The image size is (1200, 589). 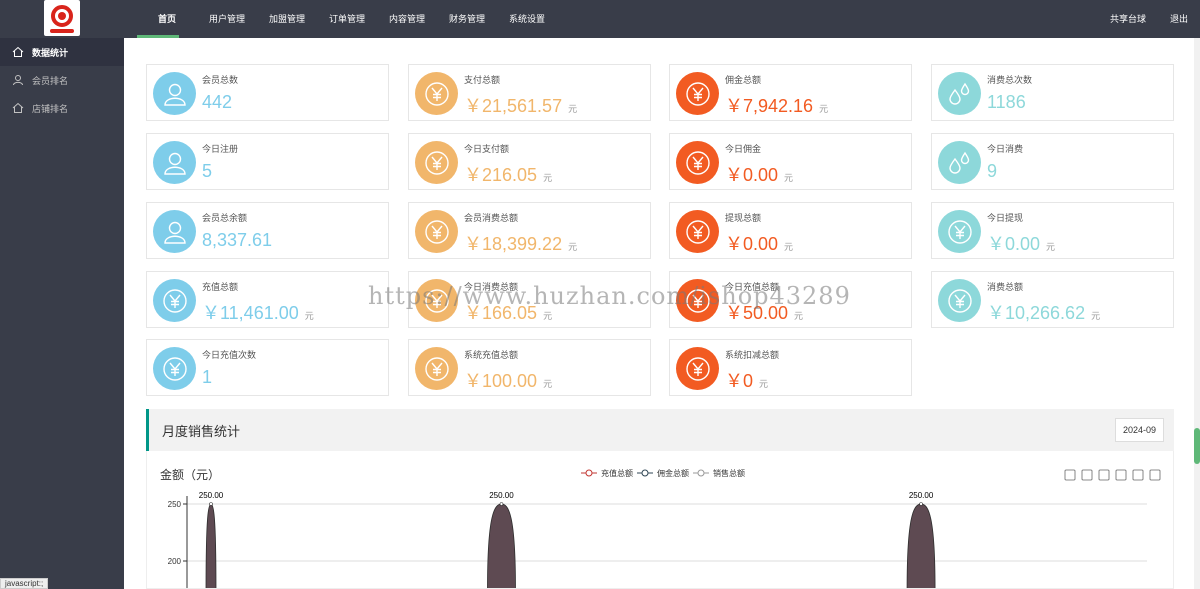 What do you see at coordinates (220, 149) in the screenshot?
I see `stat-label: 今日注册` at bounding box center [220, 149].